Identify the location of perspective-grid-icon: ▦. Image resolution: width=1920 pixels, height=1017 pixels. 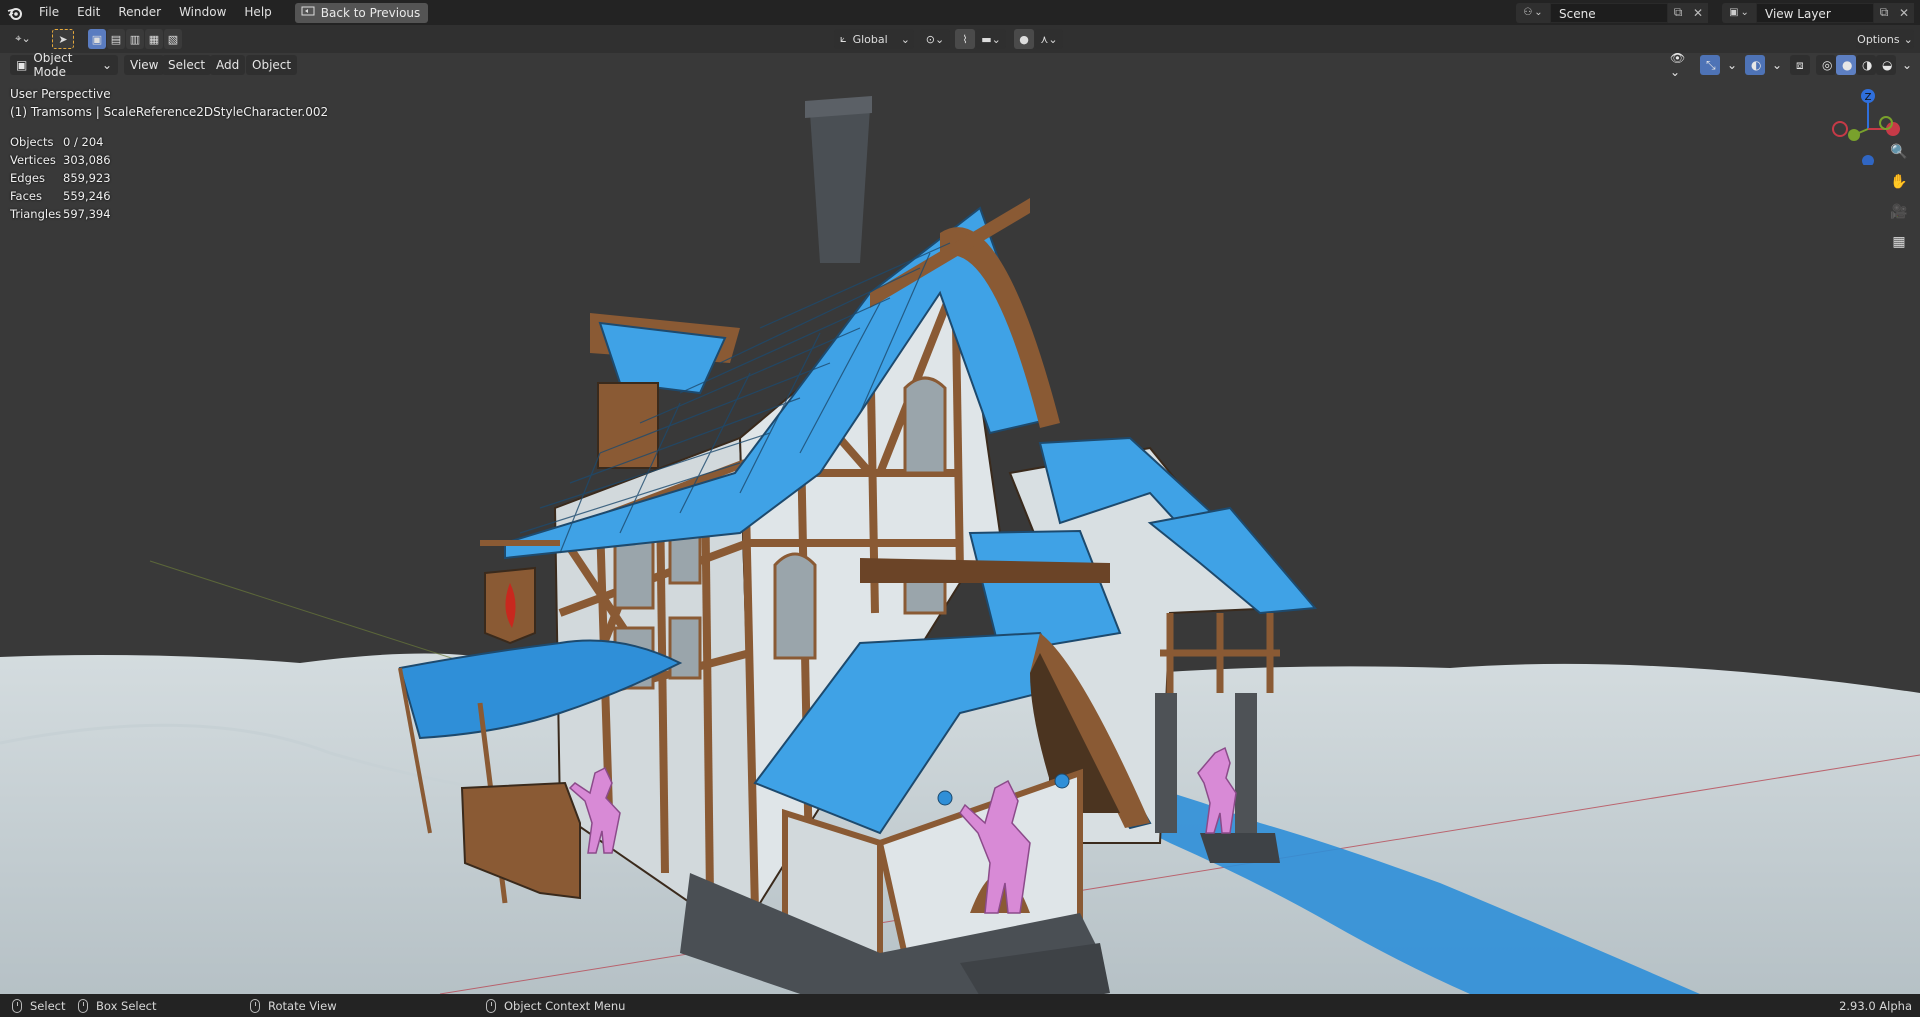
(1899, 242).